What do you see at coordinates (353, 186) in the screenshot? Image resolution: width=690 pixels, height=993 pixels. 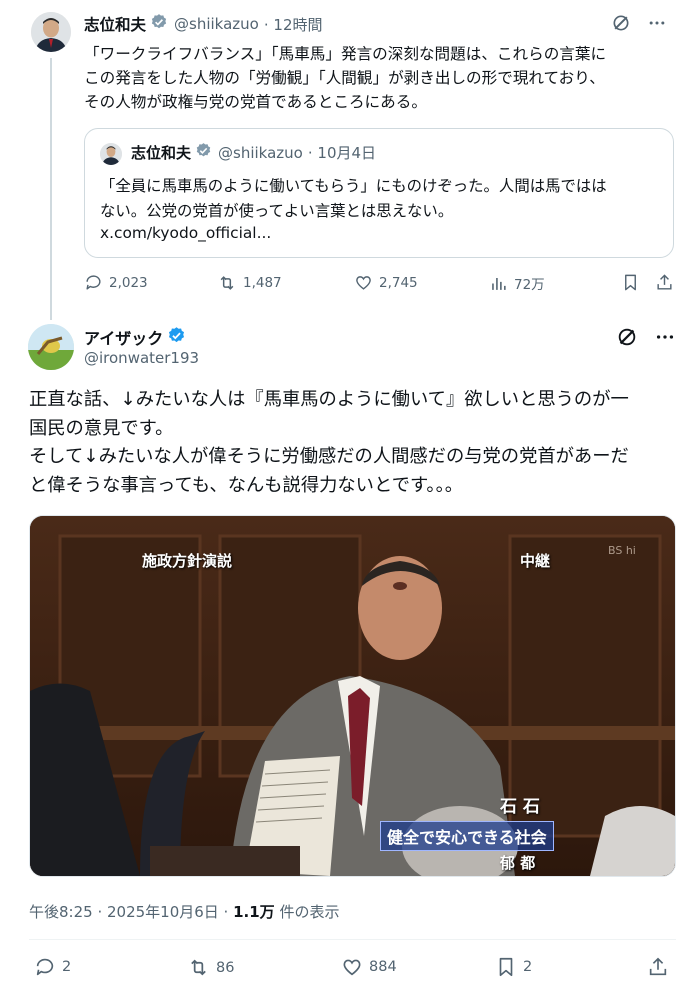 I see `quoted-text-line: 「全員に馬車馬のように働いてもらう」にものけぞった。人間は馬ではは` at bounding box center [353, 186].